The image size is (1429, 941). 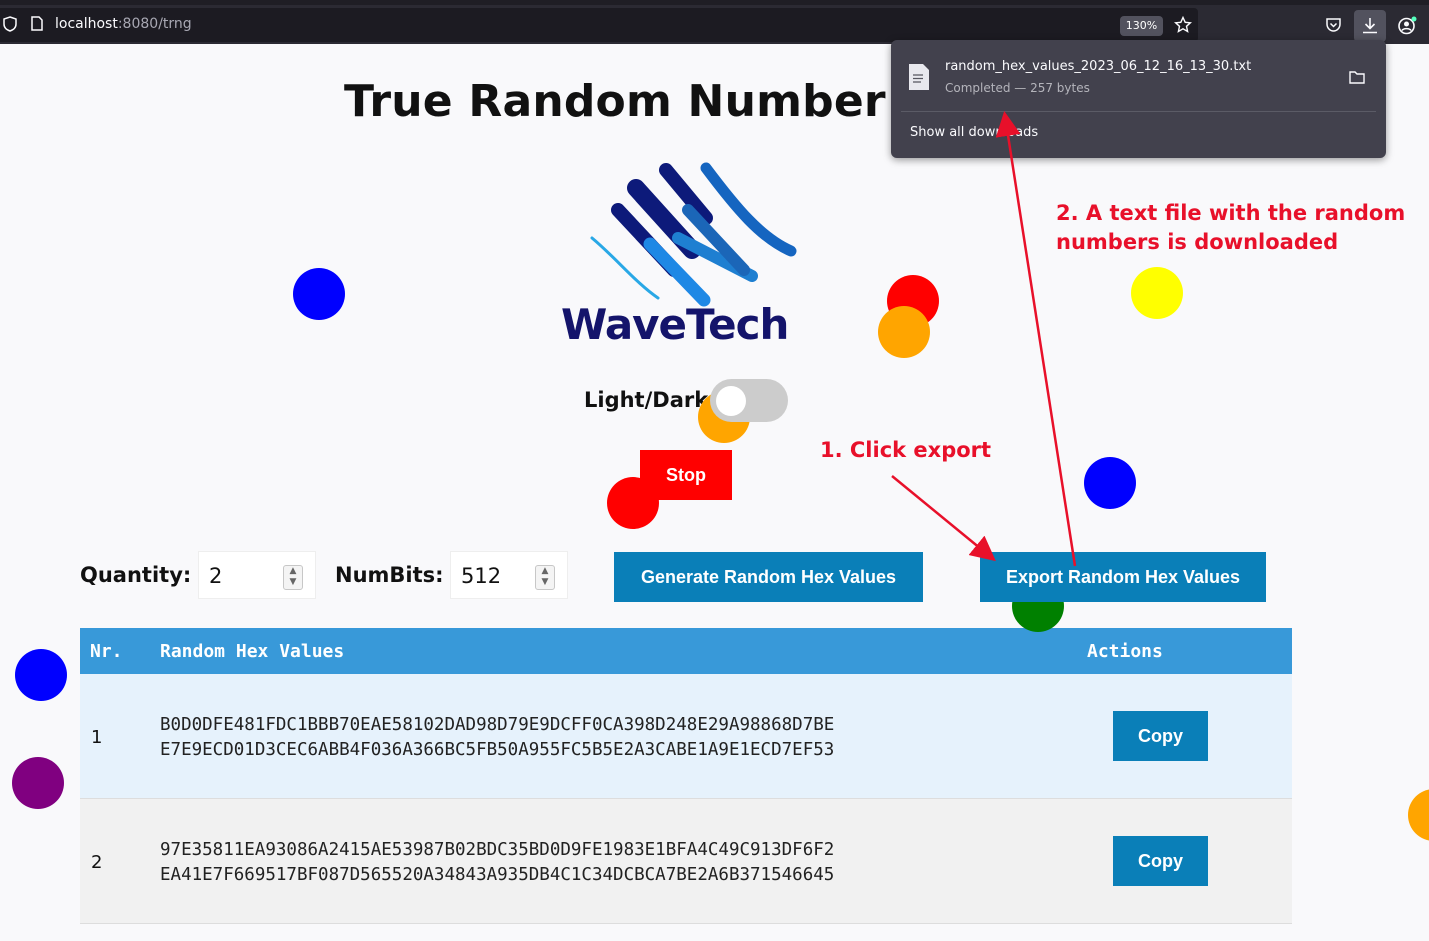 I want to click on theme-toggle, so click(x=749, y=400).